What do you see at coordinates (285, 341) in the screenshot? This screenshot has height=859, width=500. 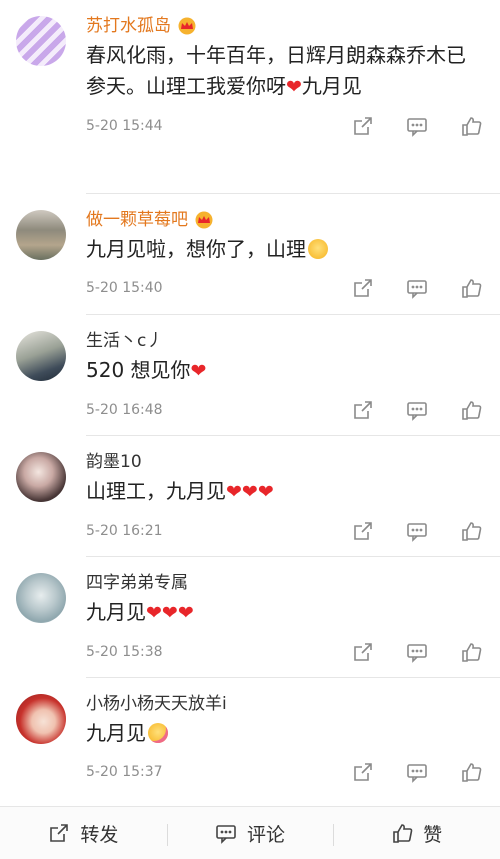 I see `username-link: 生活丶c丿` at bounding box center [285, 341].